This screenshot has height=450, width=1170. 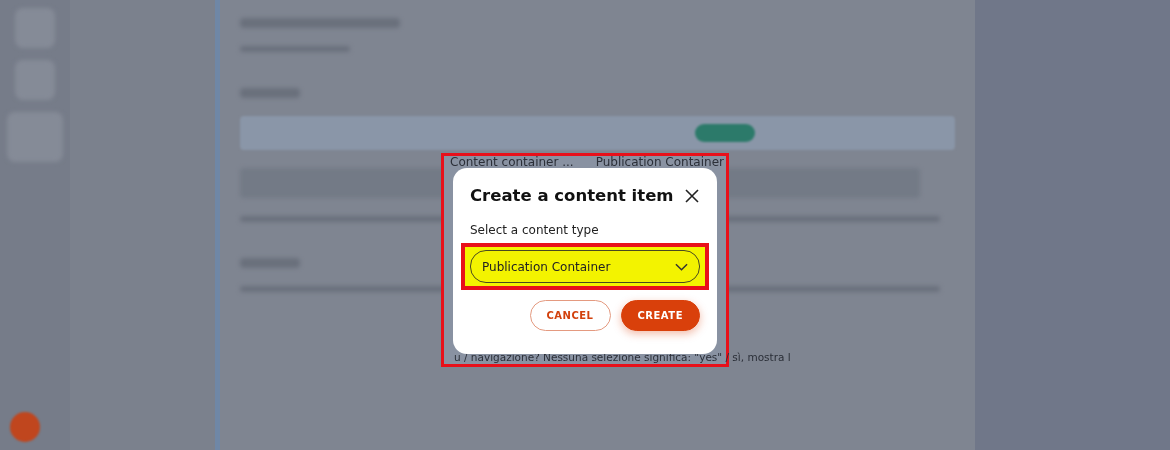 I want to click on create-button: CREATE, so click(x=660, y=315).